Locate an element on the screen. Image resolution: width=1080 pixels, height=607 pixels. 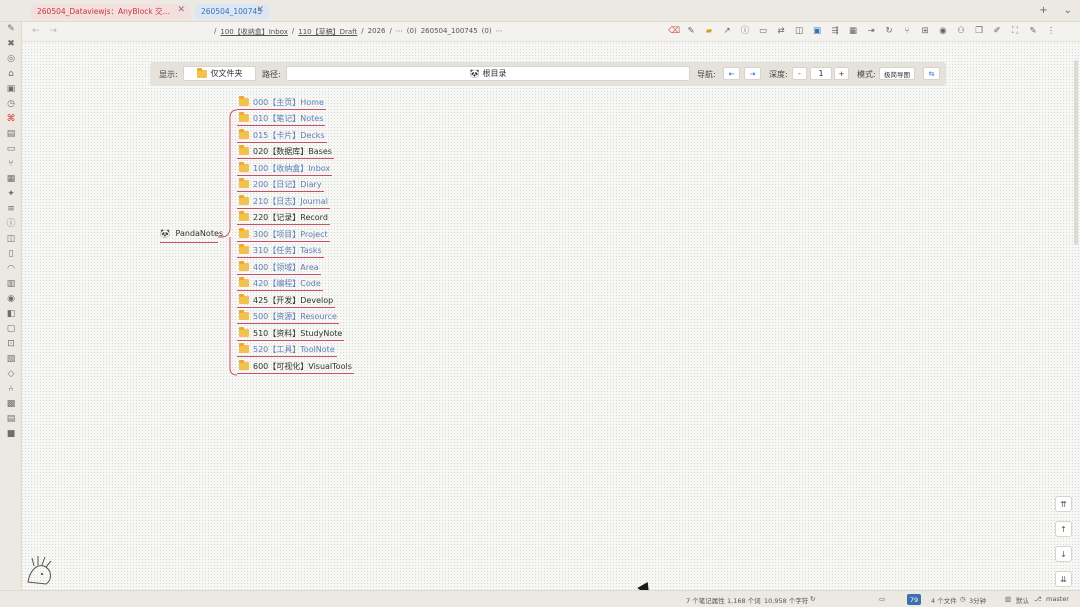
breadcrumb-year: 2026 is located at coordinates (377, 32).